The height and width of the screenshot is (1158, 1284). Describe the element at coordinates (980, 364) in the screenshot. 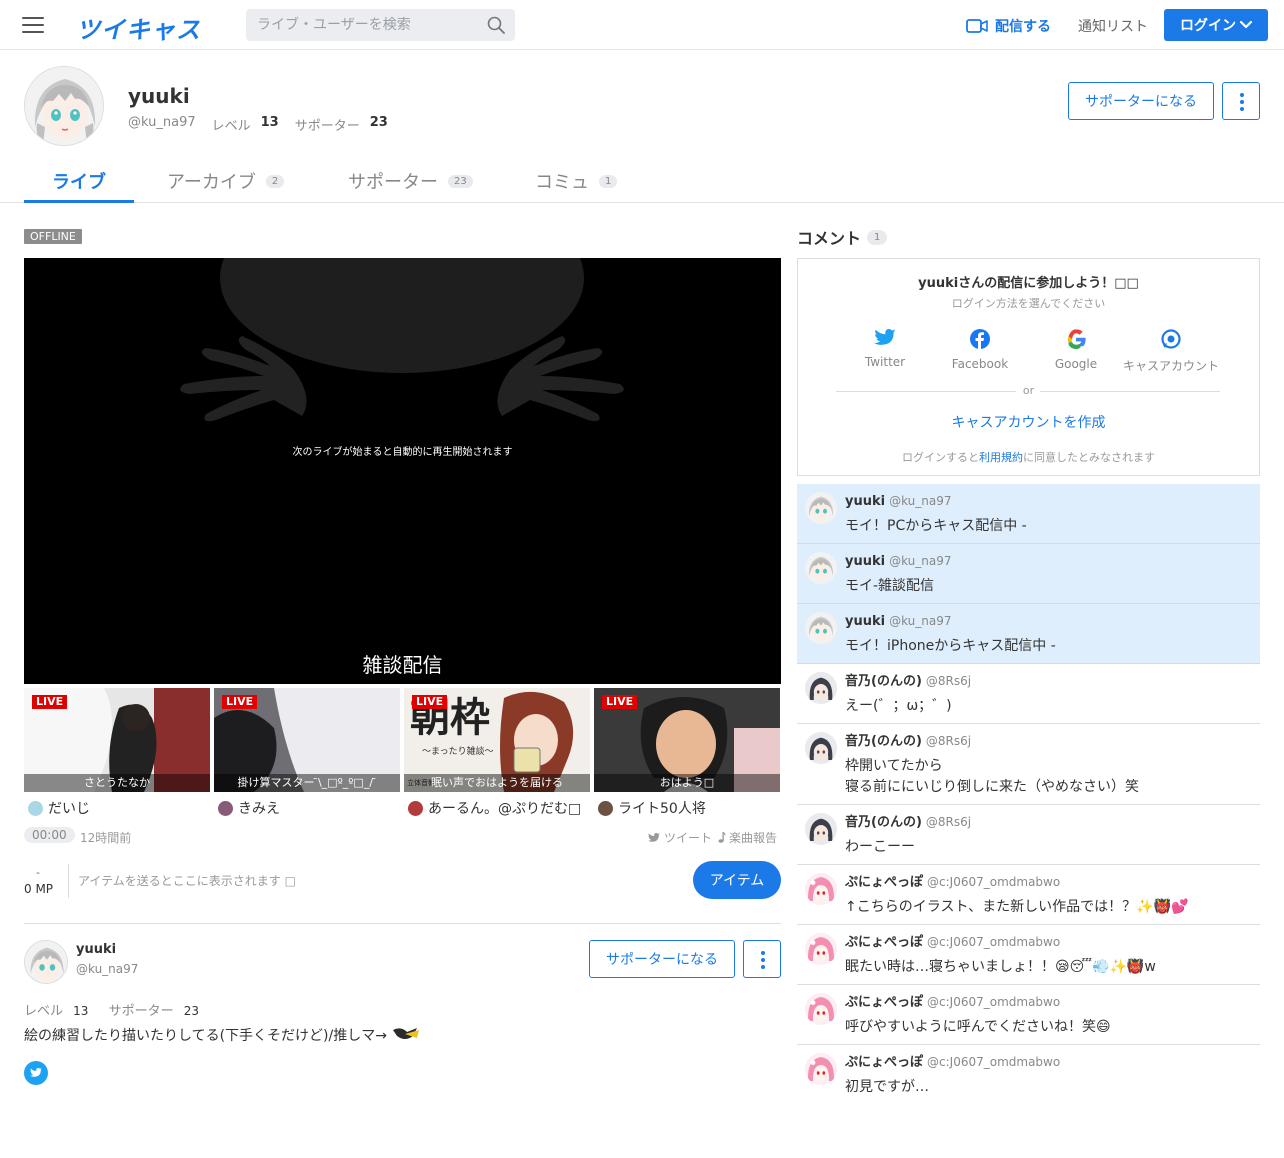

I see `provider-label: Facebook` at that location.